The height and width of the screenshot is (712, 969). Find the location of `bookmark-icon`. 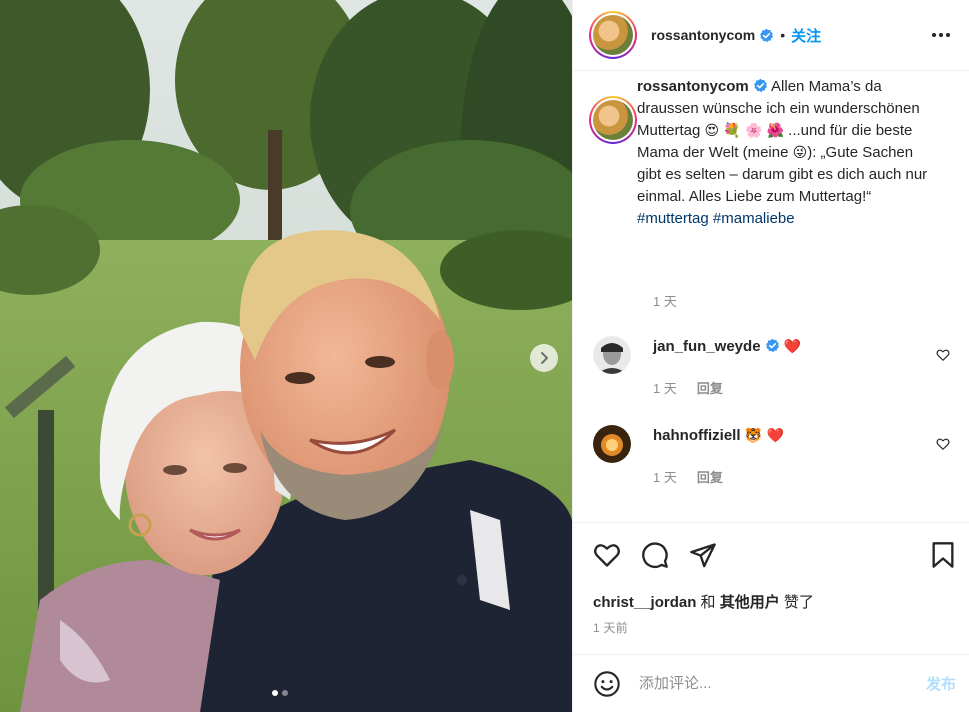

bookmark-icon is located at coordinates (943, 555).